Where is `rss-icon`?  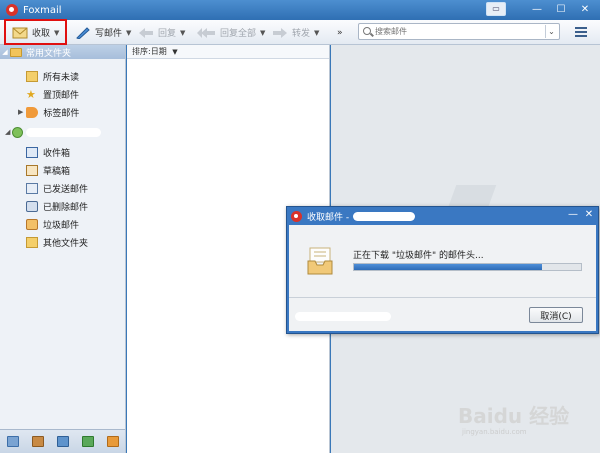 rss-icon is located at coordinates (112, 441).